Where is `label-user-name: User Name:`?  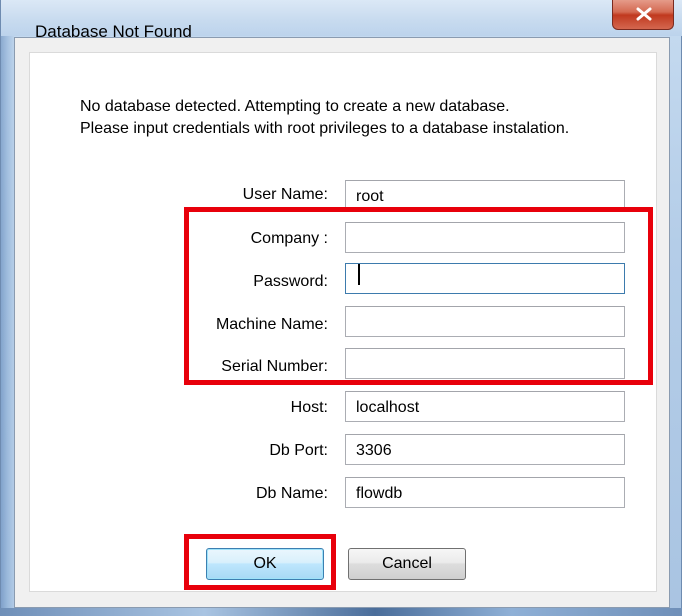
label-user-name: User Name: is located at coordinates (285, 194).